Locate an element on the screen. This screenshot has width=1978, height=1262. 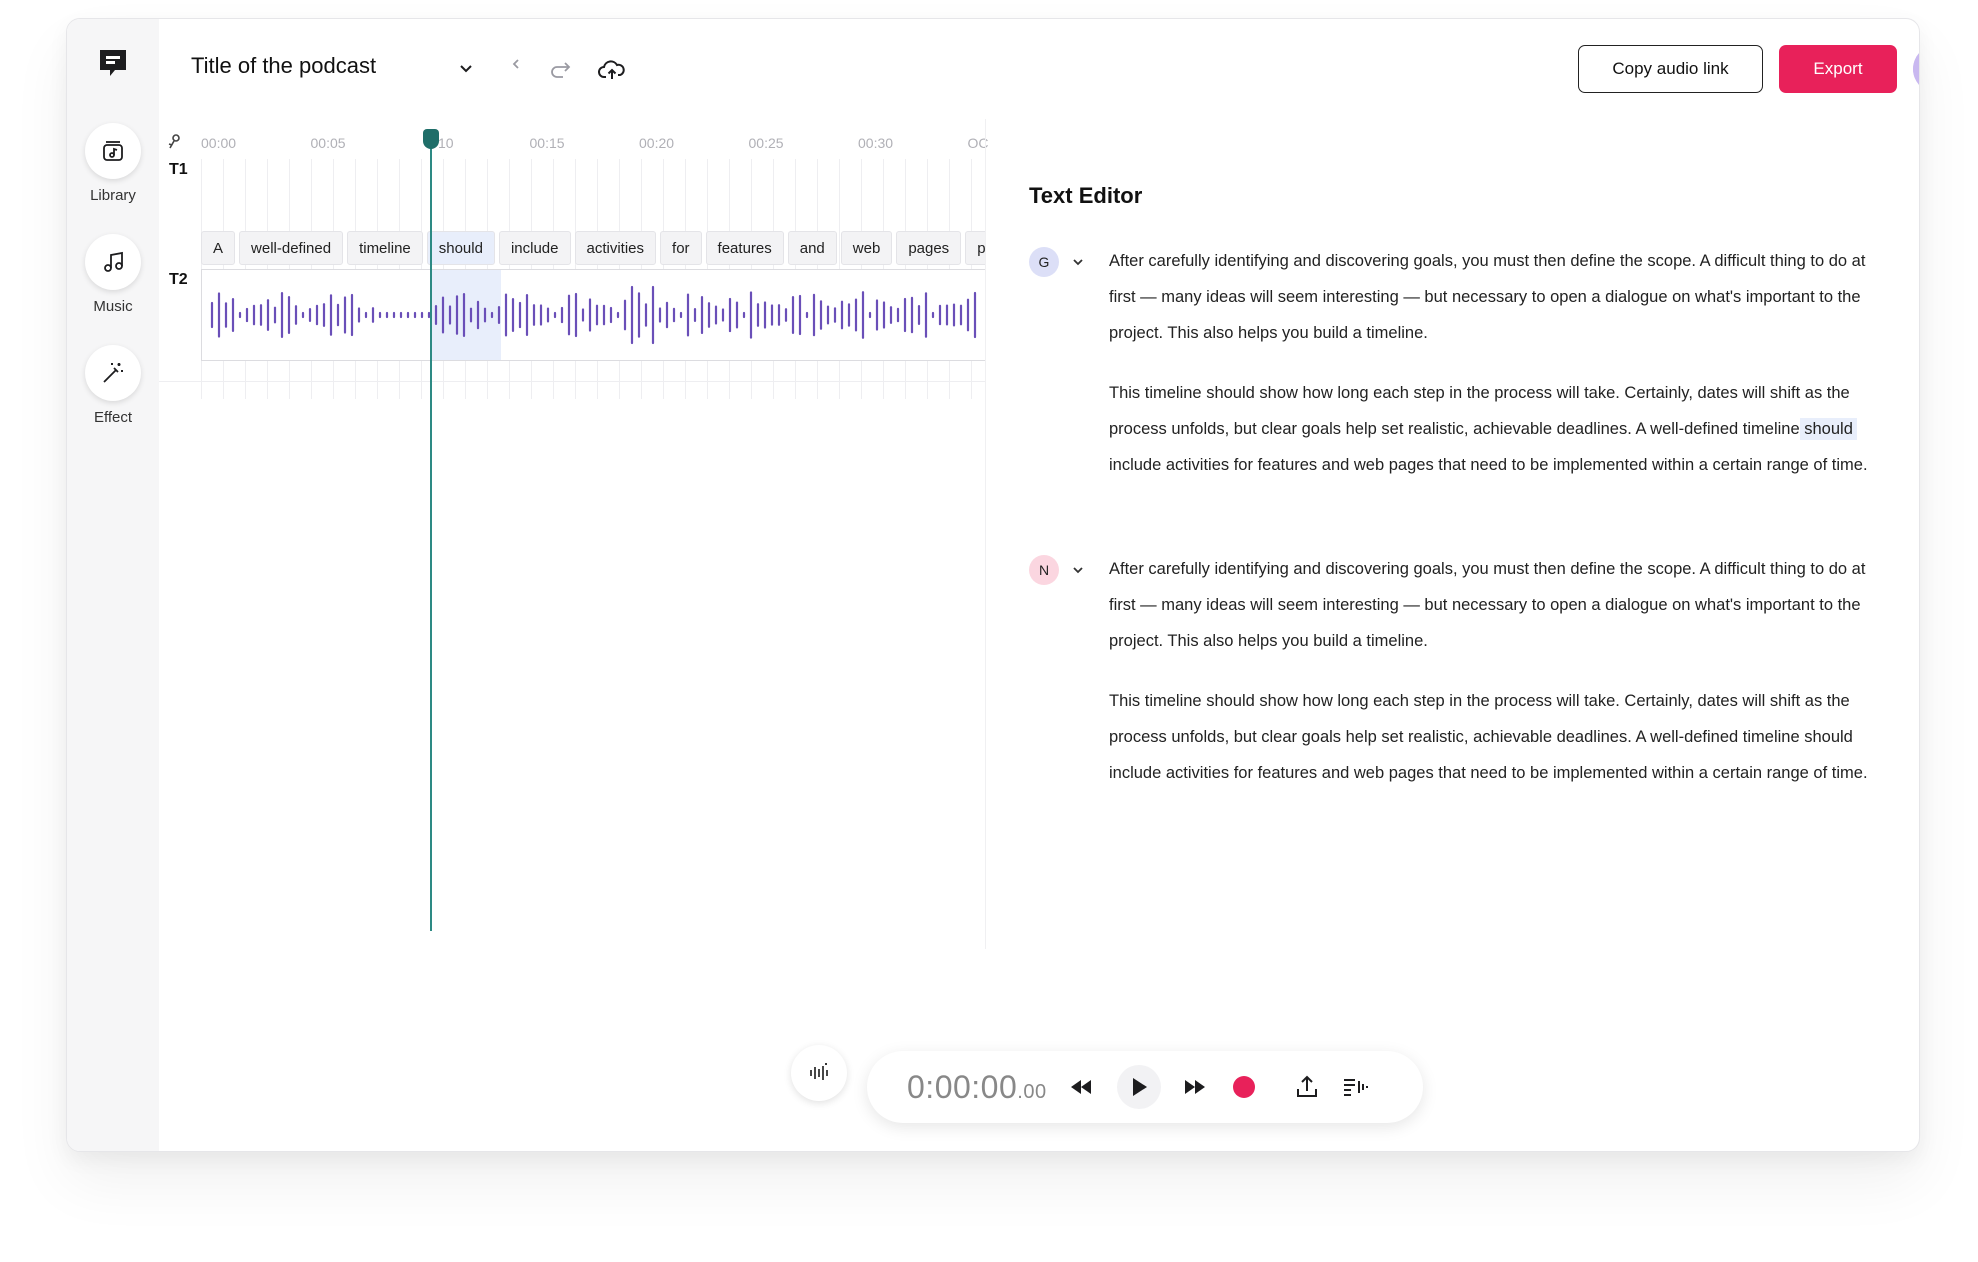
word-chip: web is located at coordinates (866, 248).